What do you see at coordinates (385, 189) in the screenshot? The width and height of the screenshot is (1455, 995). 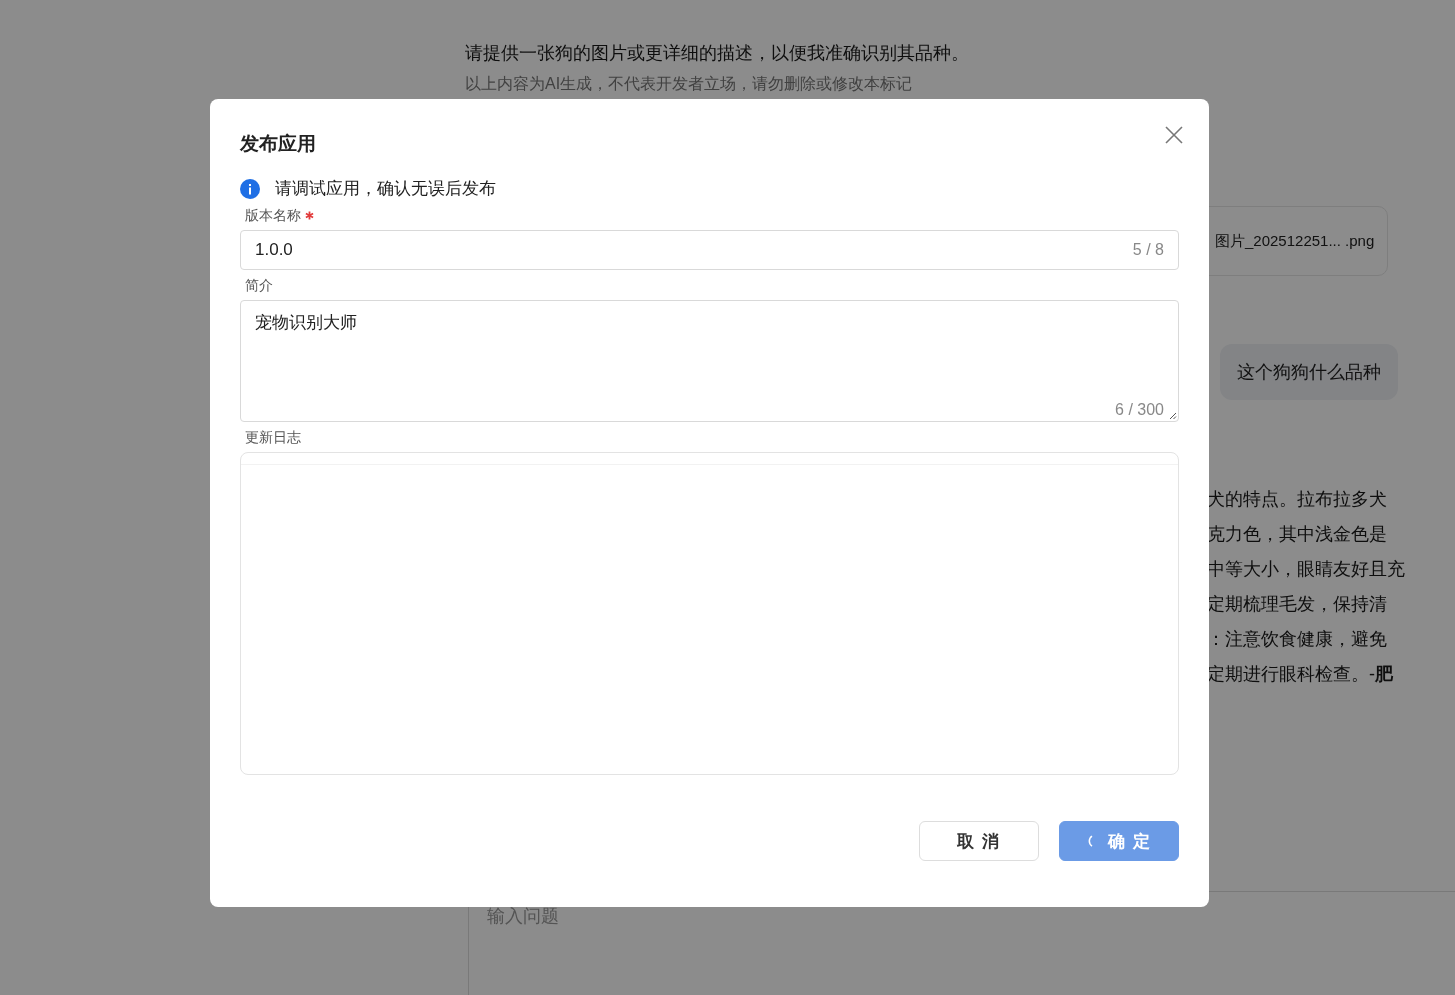 I see `notice-text: 请调试应用，确认无误后发布` at bounding box center [385, 189].